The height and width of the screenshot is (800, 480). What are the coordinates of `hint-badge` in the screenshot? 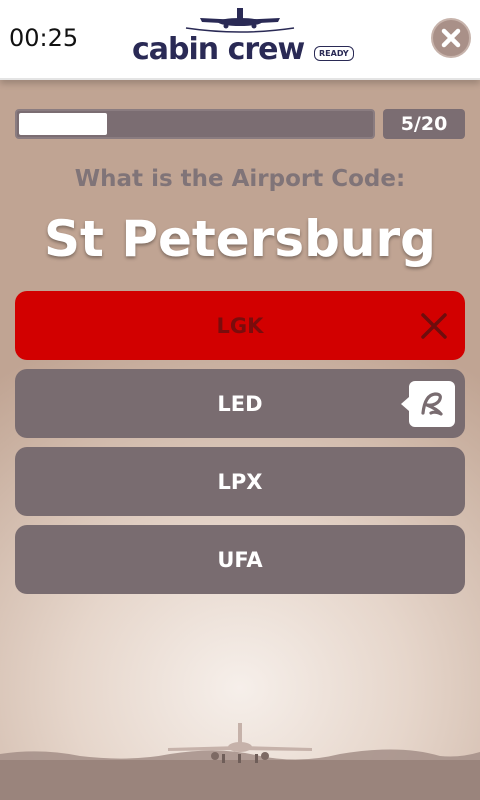 It's located at (428, 403).